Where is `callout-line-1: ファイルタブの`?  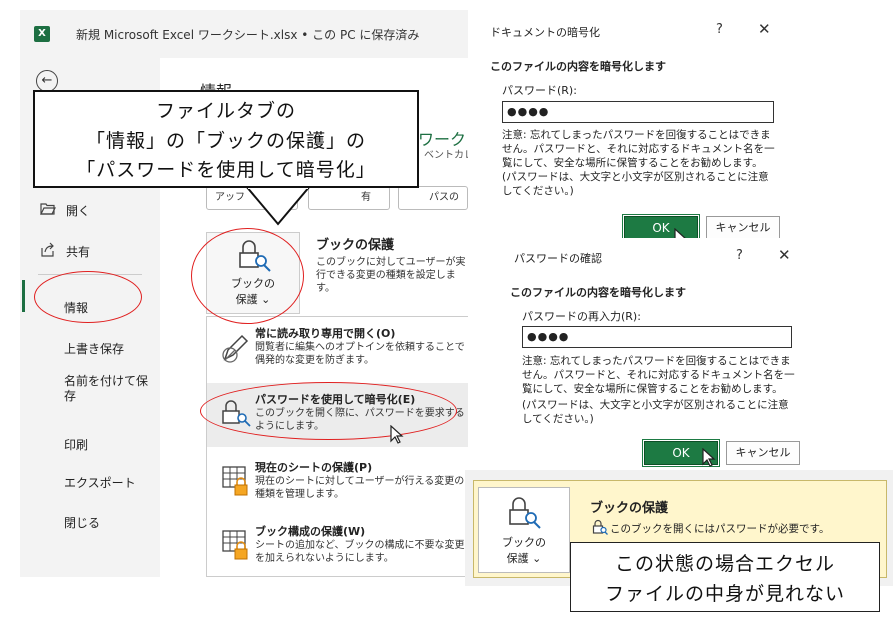
callout-line-1: ファイルタブの is located at coordinates (225, 111).